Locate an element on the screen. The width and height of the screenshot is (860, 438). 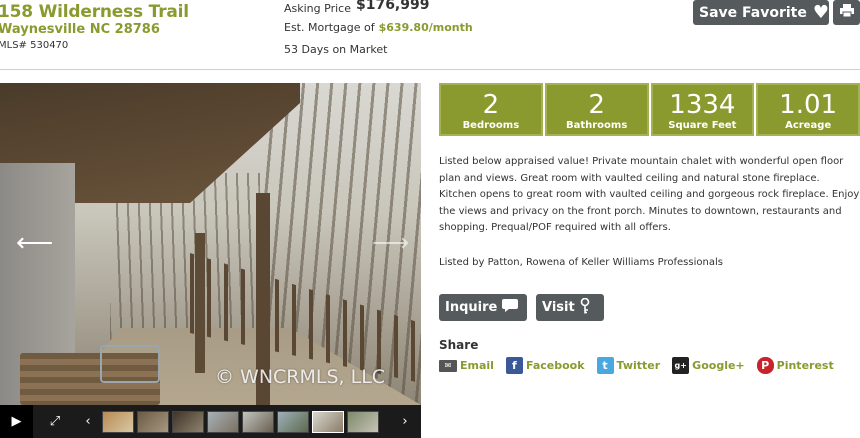
share-pinterest-link: P Pinterest is located at coordinates (795, 365).